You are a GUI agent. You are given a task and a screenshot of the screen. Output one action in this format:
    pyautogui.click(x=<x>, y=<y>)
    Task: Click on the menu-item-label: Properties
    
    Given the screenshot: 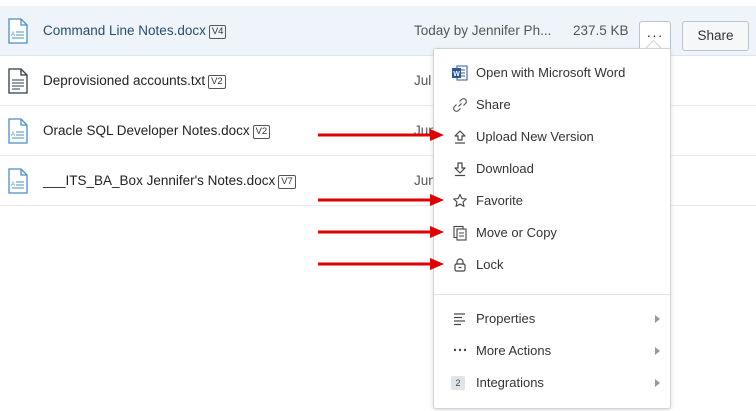 What is the action you would take?
    pyautogui.click(x=506, y=318)
    